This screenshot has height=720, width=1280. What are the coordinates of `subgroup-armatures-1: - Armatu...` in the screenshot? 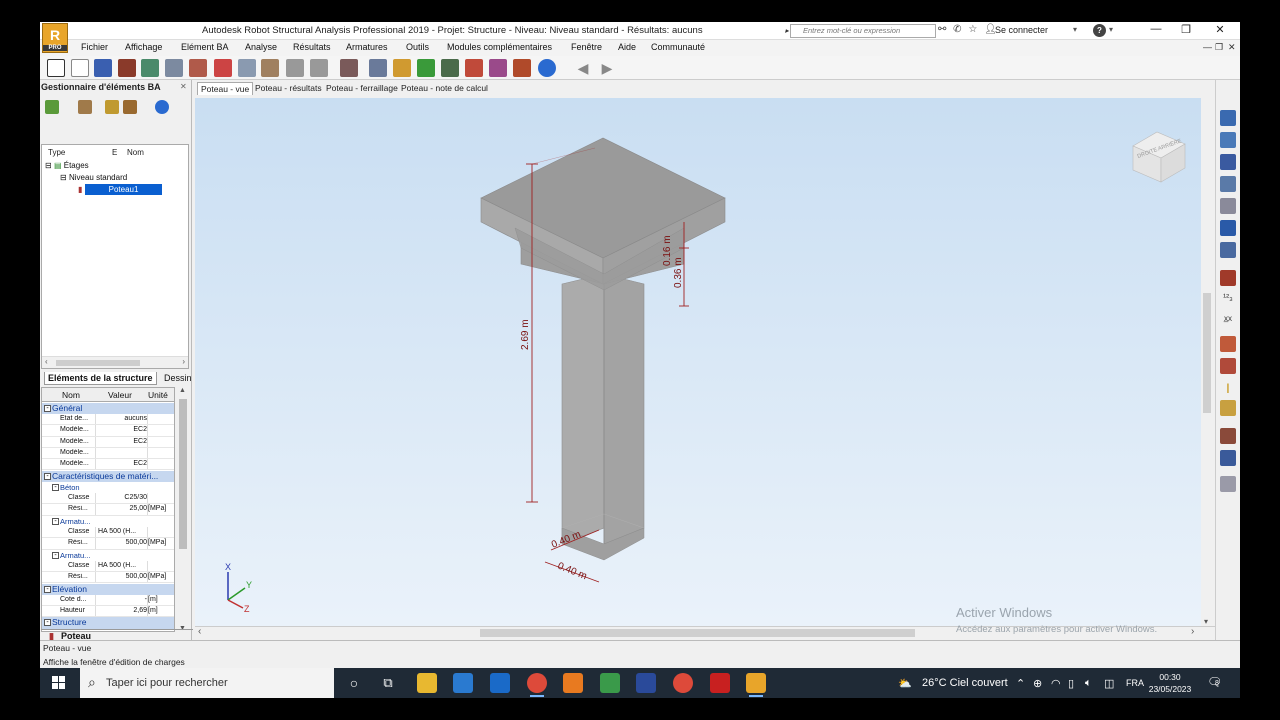 It's located at (108, 521).